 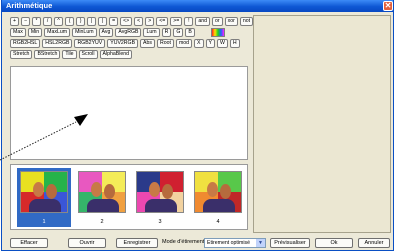 What do you see at coordinates (374, 243) in the screenshot?
I see `annuler-button: Annuler` at bounding box center [374, 243].